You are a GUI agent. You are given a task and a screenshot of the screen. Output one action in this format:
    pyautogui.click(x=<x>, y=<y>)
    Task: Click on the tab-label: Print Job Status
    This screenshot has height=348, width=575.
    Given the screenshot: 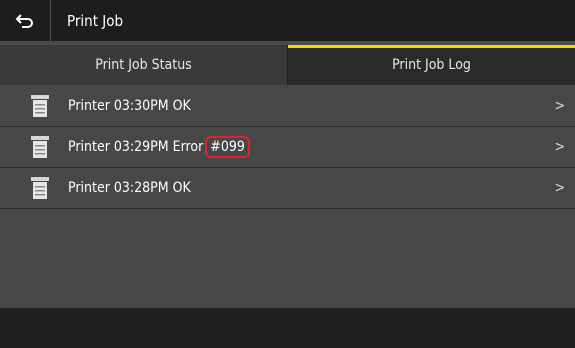 What is the action you would take?
    pyautogui.click(x=143, y=65)
    